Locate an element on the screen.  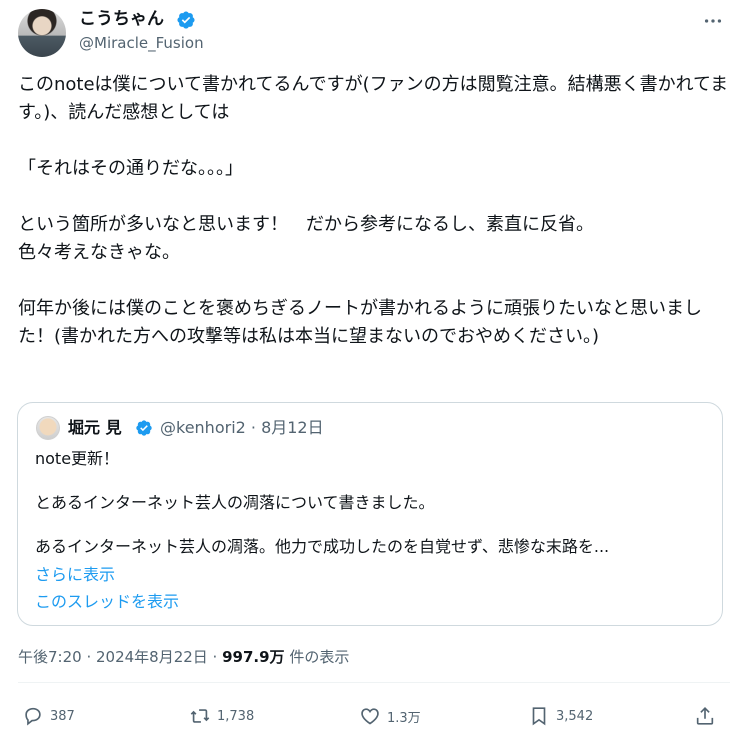
bookmark-count: 3,542 is located at coordinates (575, 716).